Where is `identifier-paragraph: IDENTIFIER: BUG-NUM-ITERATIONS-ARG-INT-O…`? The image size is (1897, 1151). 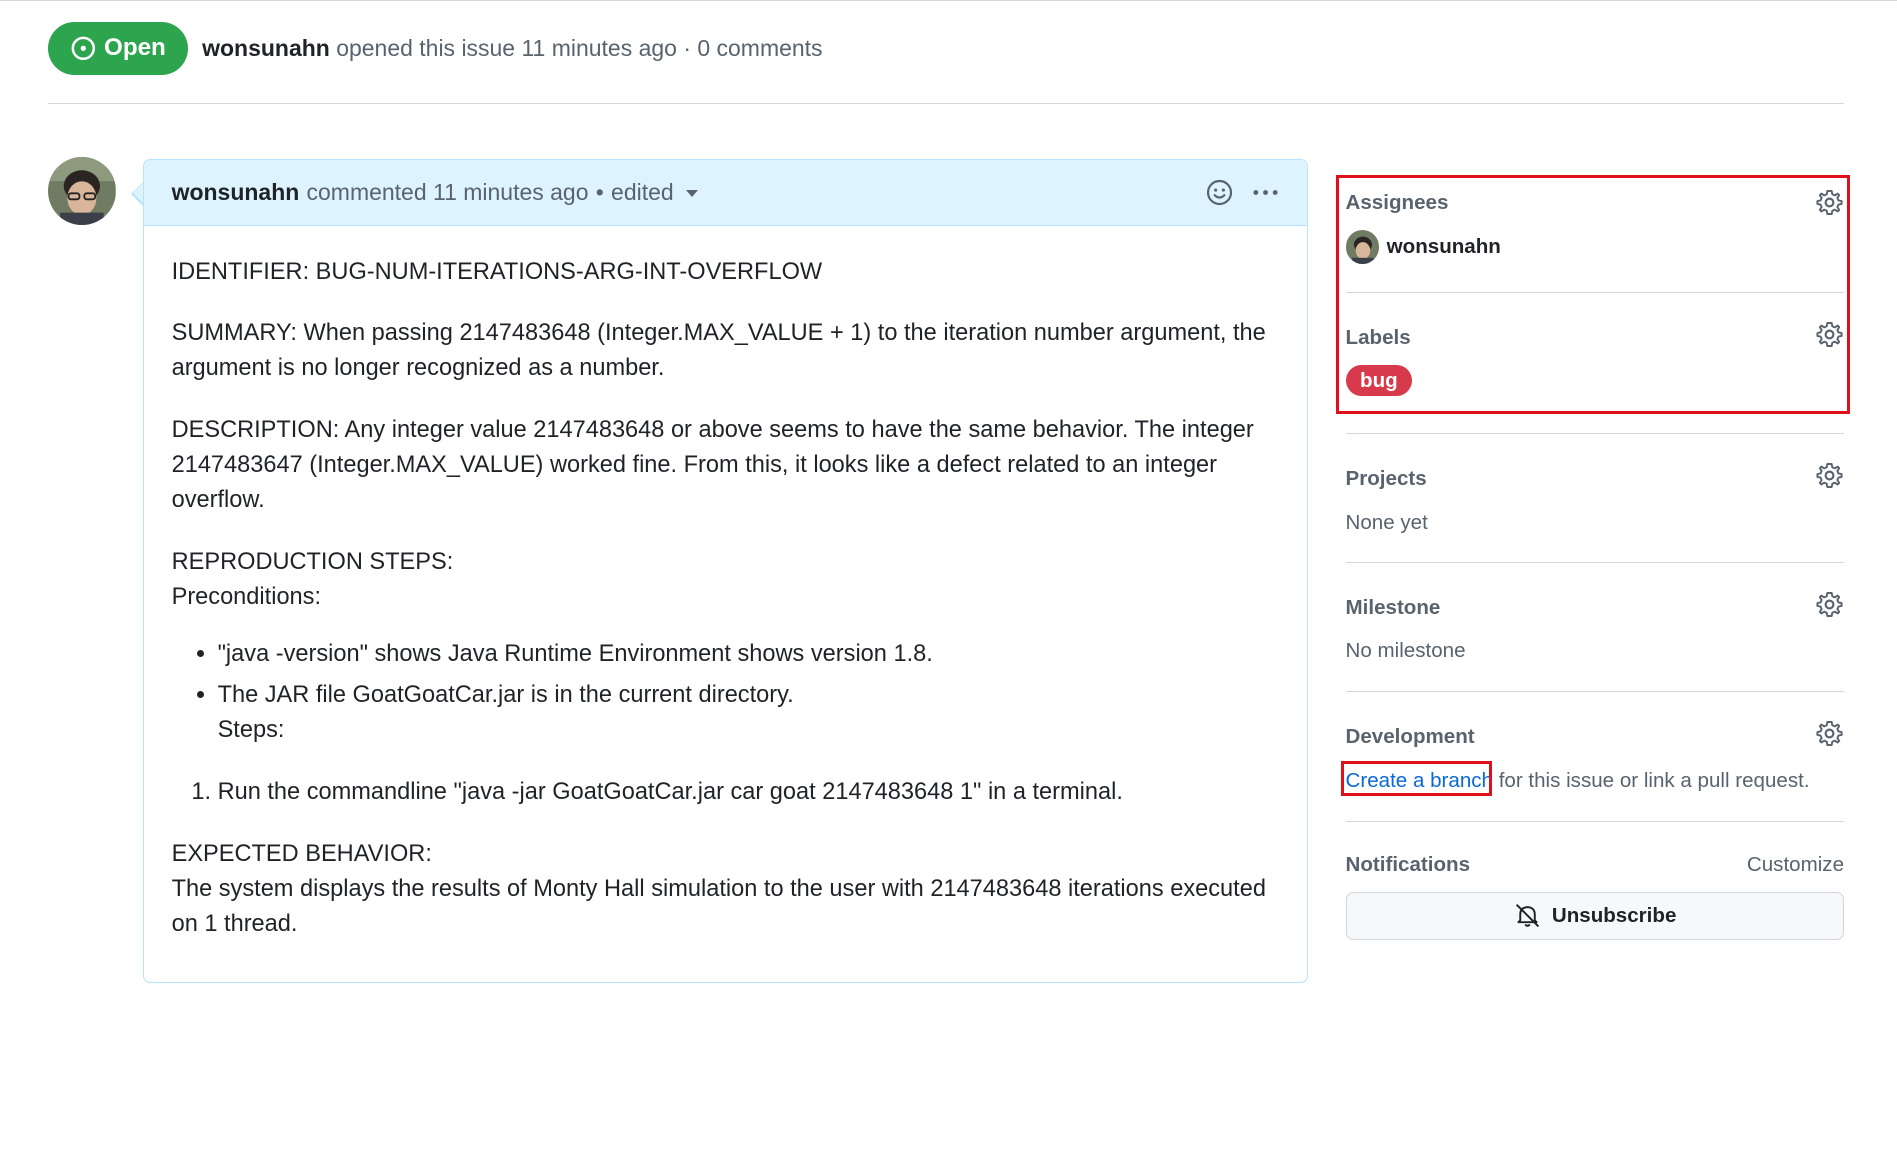
identifier-paragraph: IDENTIFIER: BUG-NUM-ITERATIONS-ARG-INT-O… is located at coordinates (497, 270).